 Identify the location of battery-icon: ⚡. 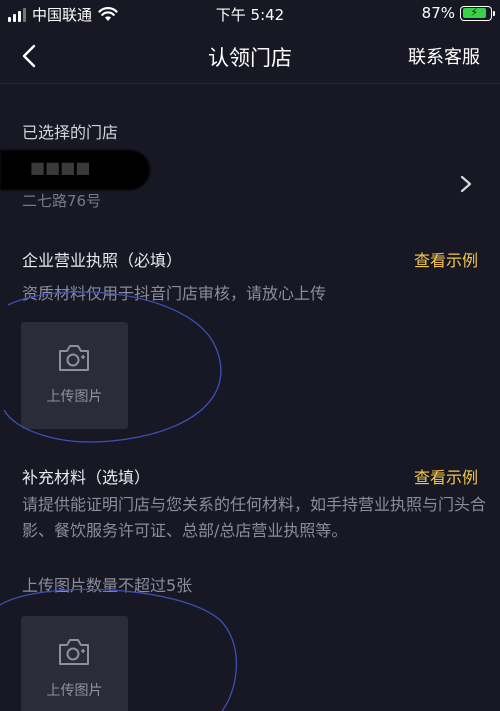
(477, 13).